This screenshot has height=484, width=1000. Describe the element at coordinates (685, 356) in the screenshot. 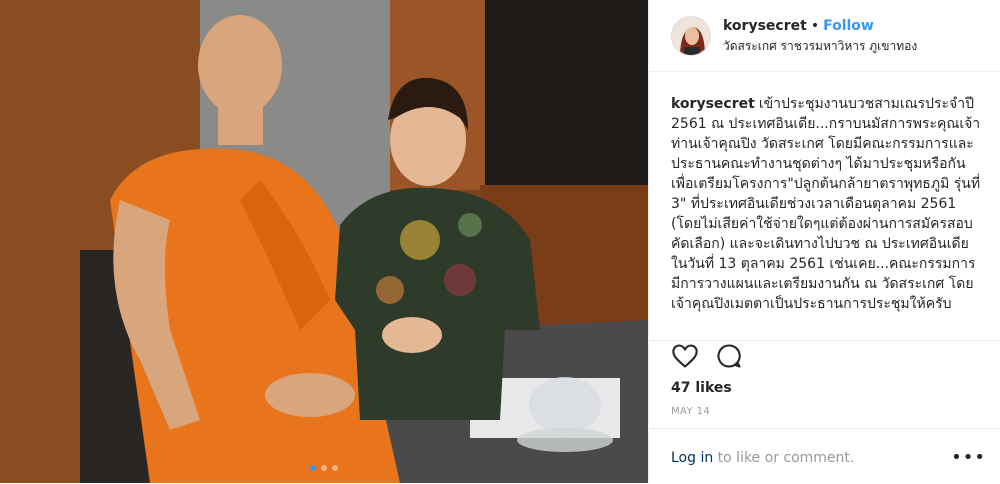

I see `heart-icon` at that location.